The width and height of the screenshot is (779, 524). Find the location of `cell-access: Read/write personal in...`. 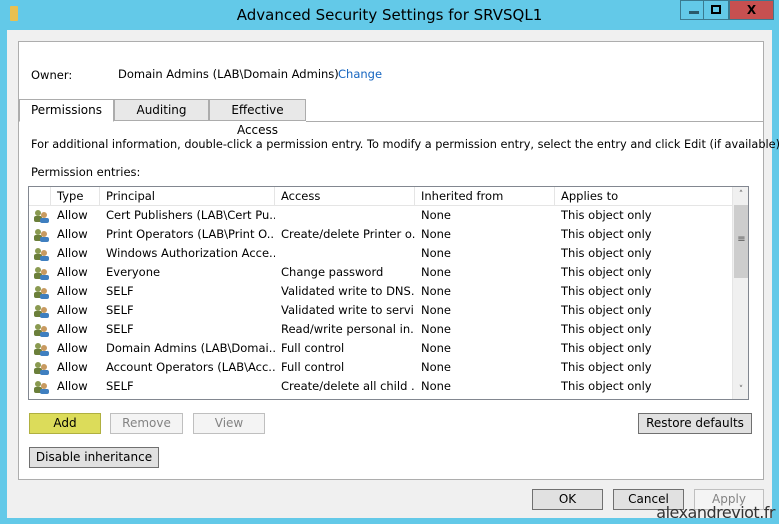

cell-access: Read/write personal in... is located at coordinates (348, 329).